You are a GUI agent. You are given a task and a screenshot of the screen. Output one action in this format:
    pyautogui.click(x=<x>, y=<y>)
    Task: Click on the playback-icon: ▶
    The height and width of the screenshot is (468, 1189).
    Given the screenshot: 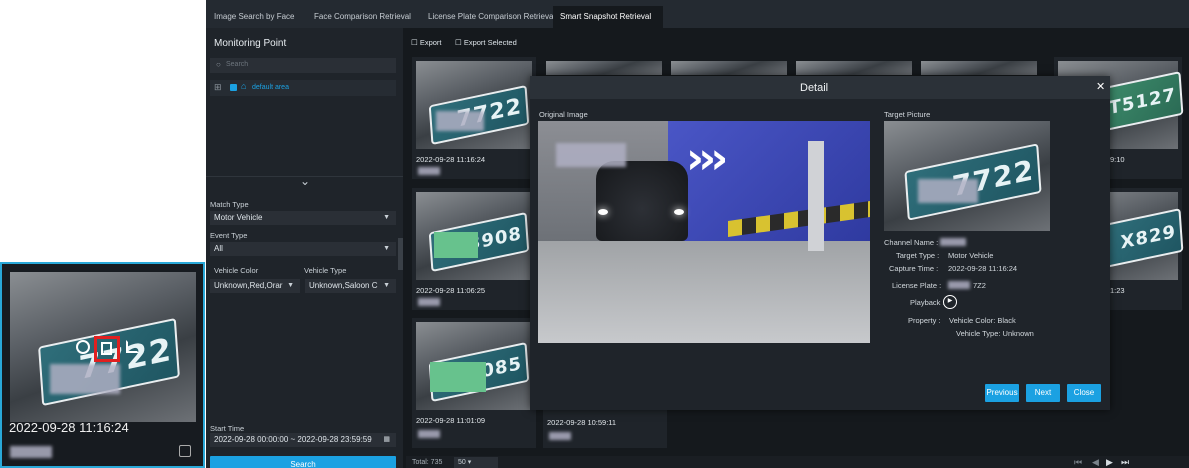 What is the action you would take?
    pyautogui.click(x=950, y=302)
    